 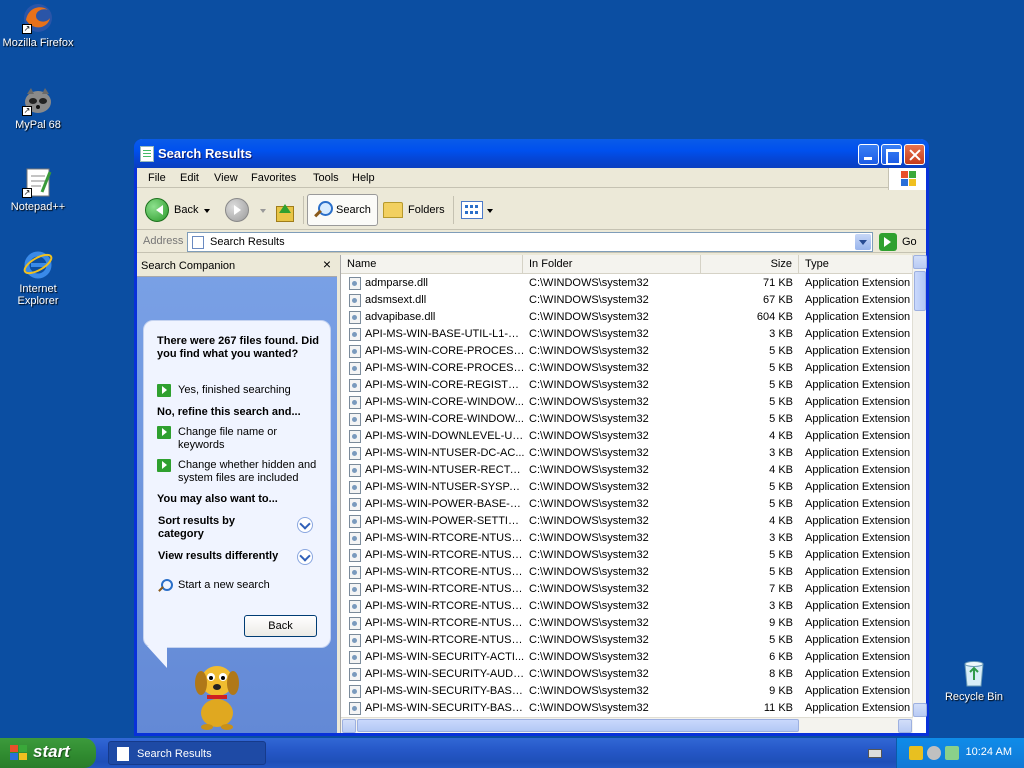 I want to click on horizontal-scroll-thumb, so click(x=578, y=725).